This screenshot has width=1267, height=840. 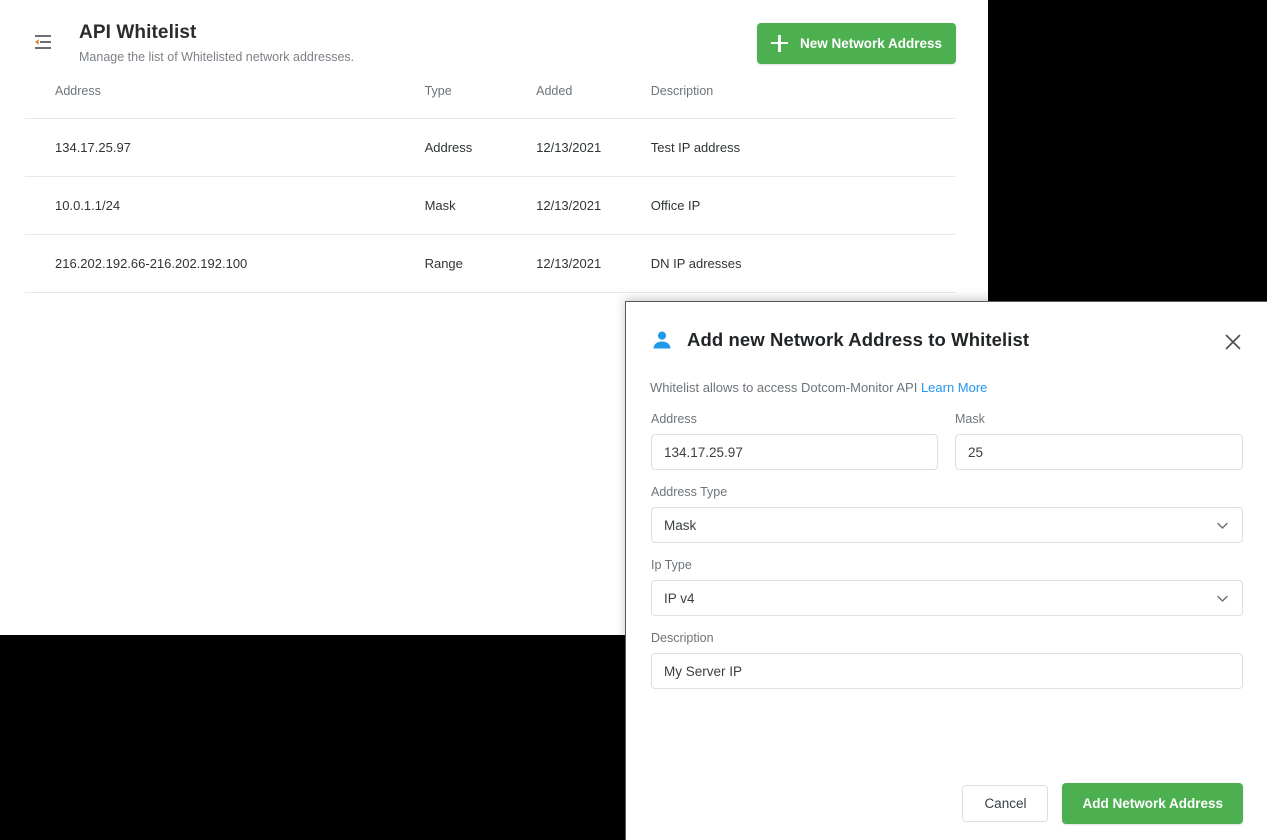 What do you see at coordinates (682, 638) in the screenshot?
I see `description-label: Description` at bounding box center [682, 638].